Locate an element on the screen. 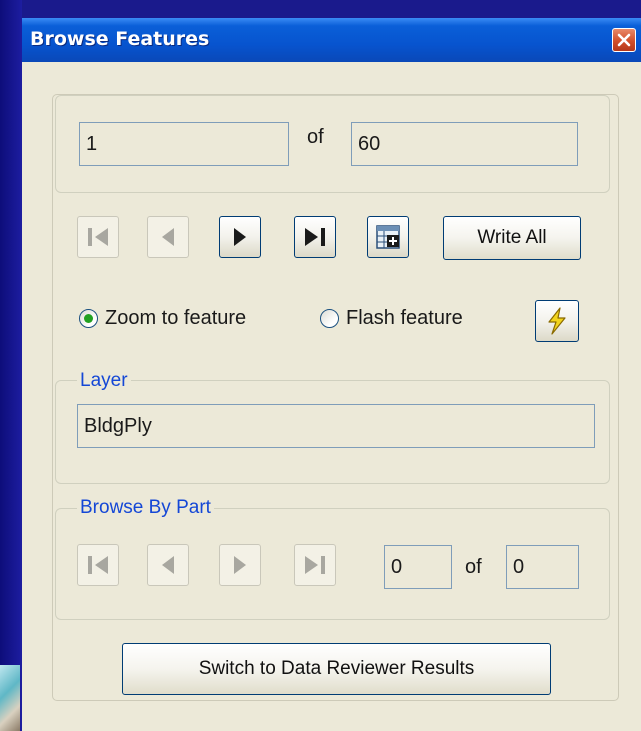  first-record-button is located at coordinates (98, 237).